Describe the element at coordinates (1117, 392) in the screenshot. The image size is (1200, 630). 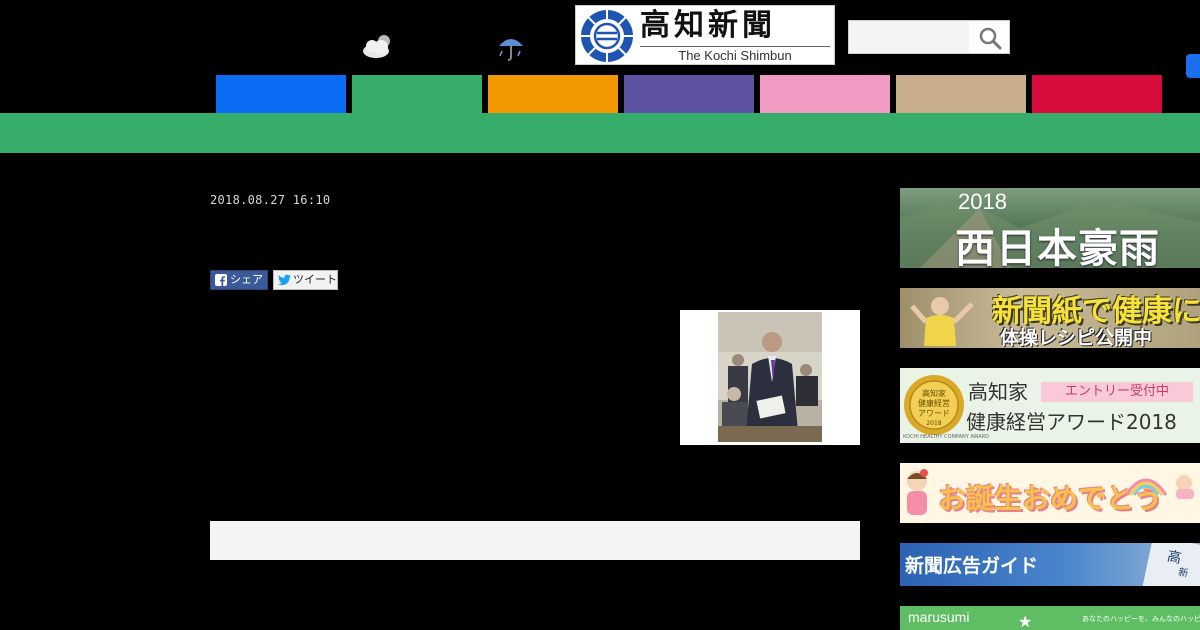
I see `entry-badge: エントリー受付中` at that location.